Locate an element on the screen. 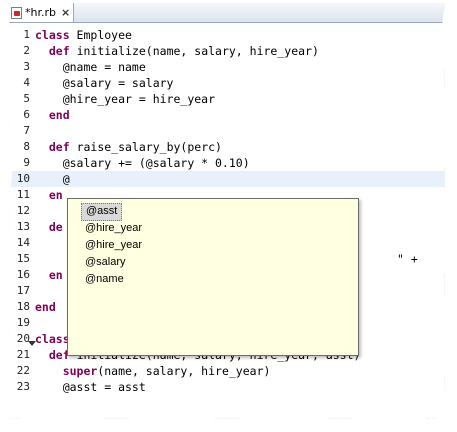 The image size is (457, 432). line-14-tail-text: " + is located at coordinates (407, 259).